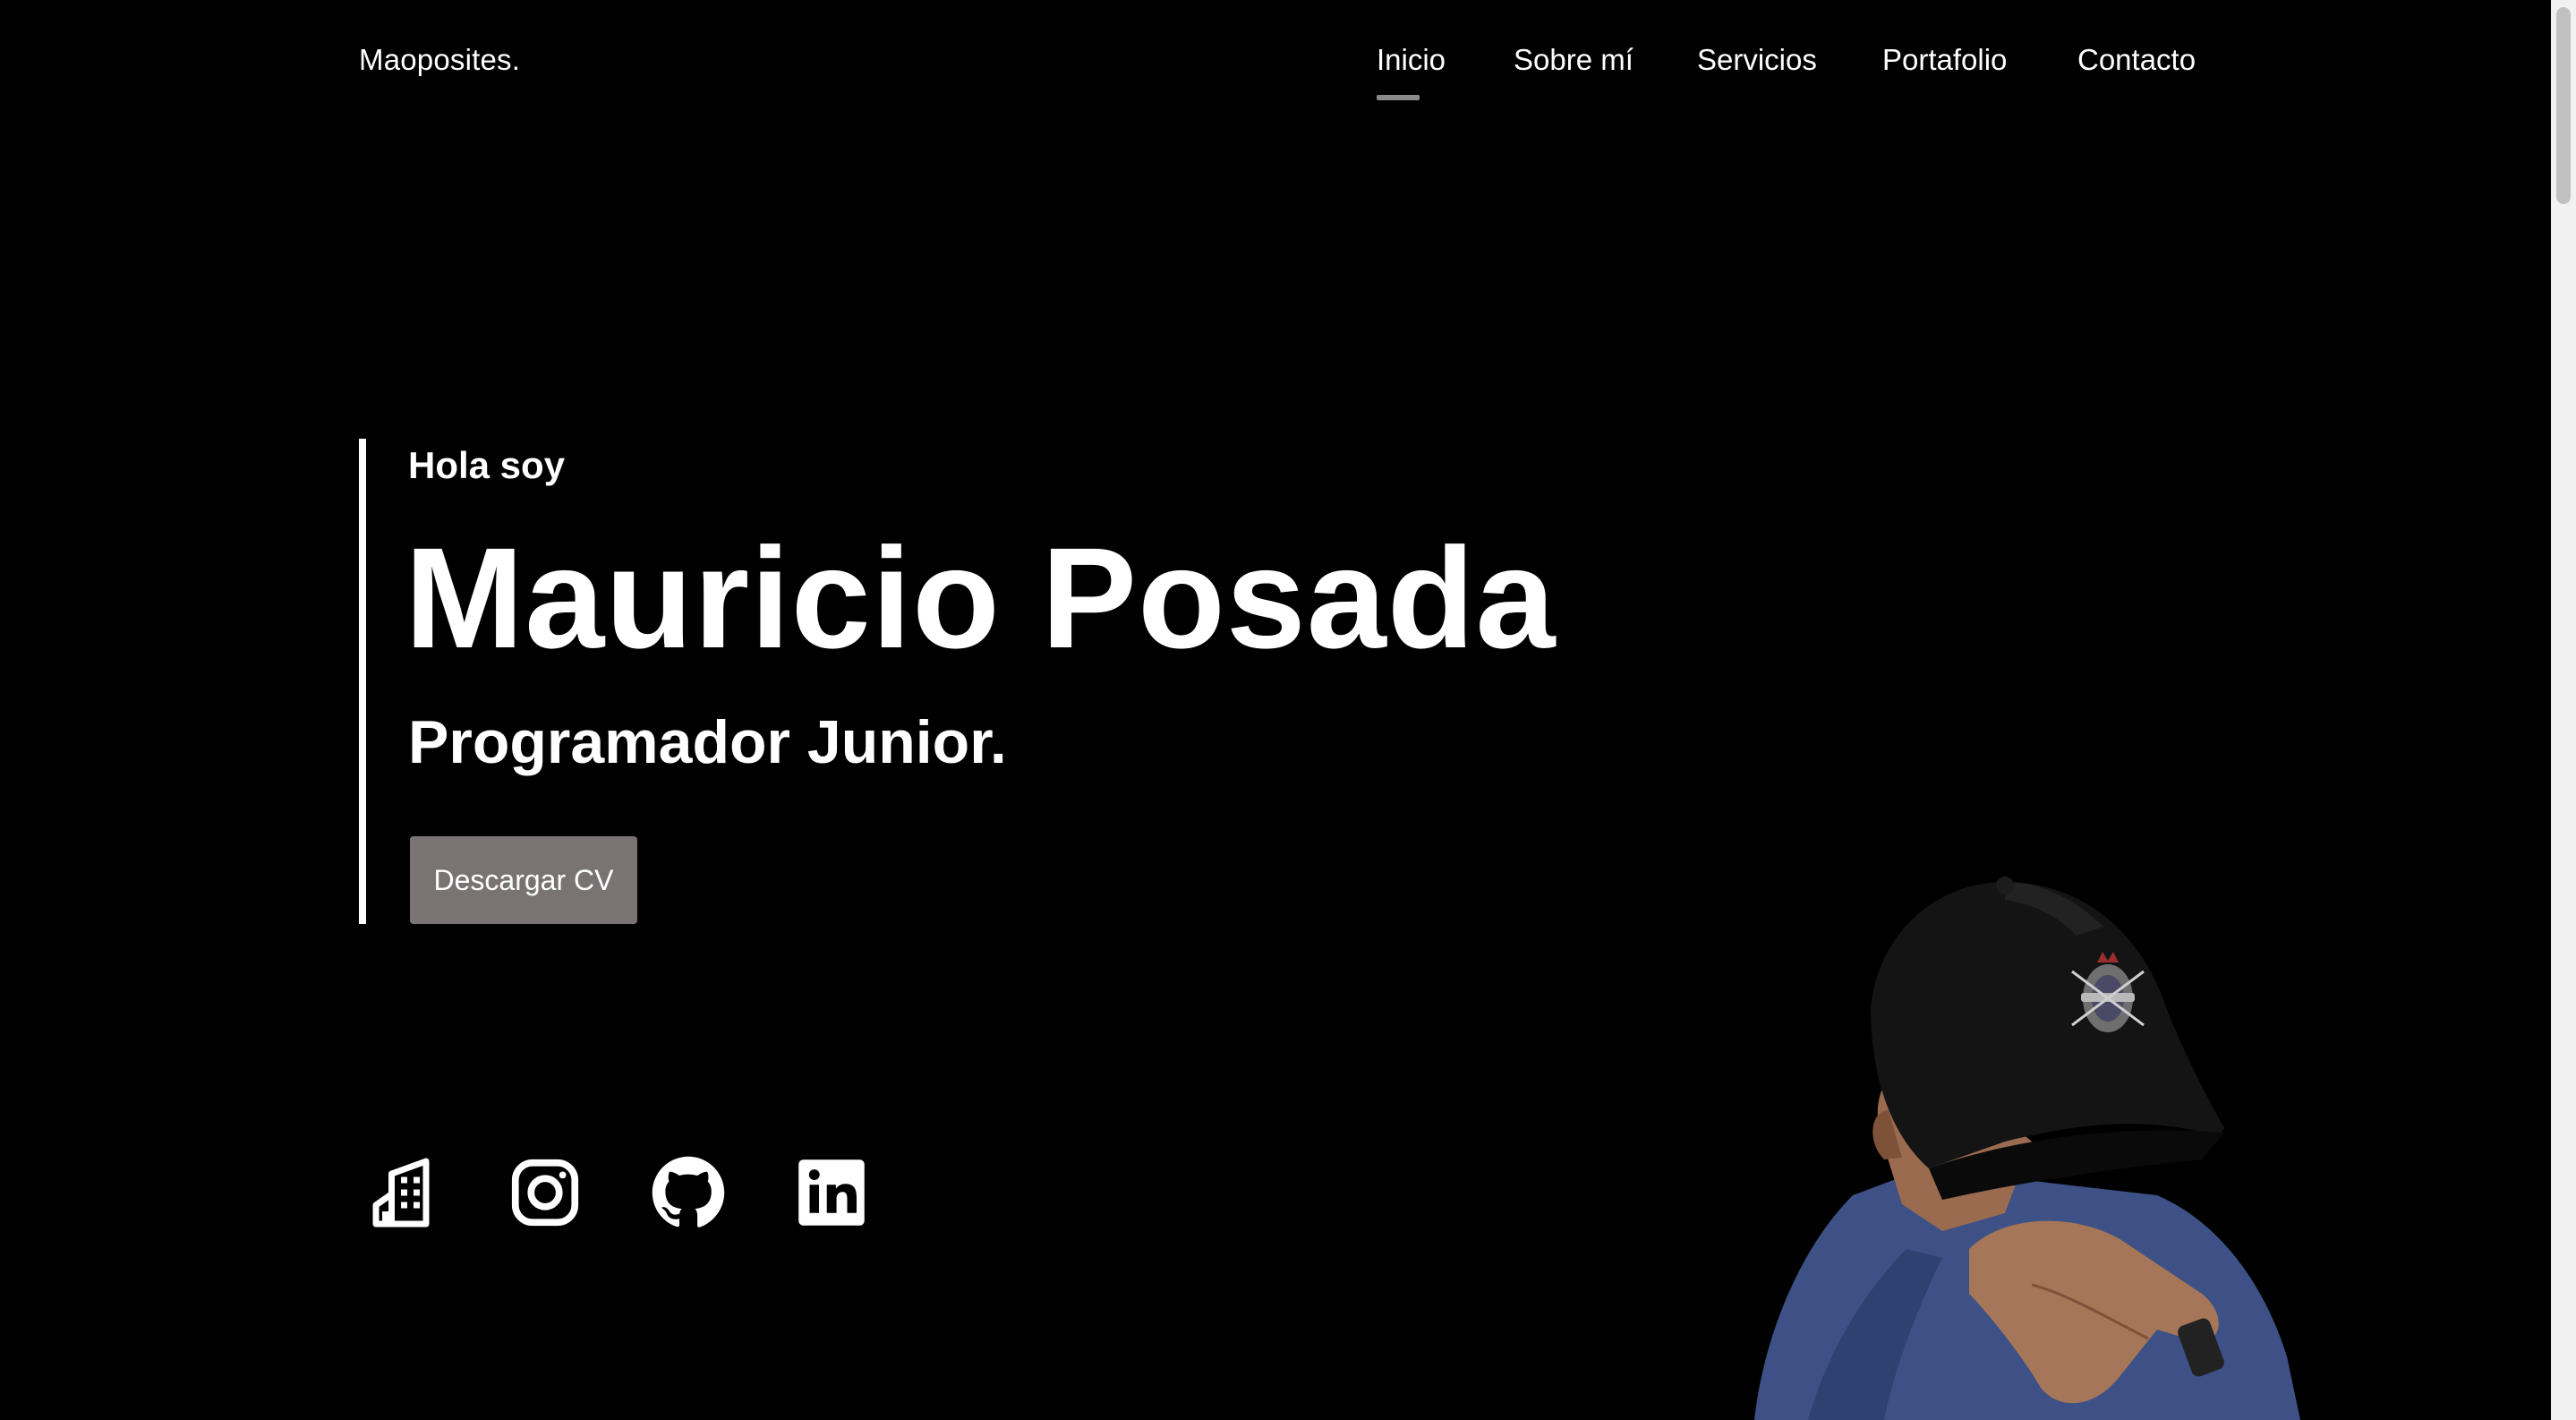 The width and height of the screenshot is (2576, 1420). Describe the element at coordinates (1757, 60) in the screenshot. I see `nav-servicios: Servicios` at that location.